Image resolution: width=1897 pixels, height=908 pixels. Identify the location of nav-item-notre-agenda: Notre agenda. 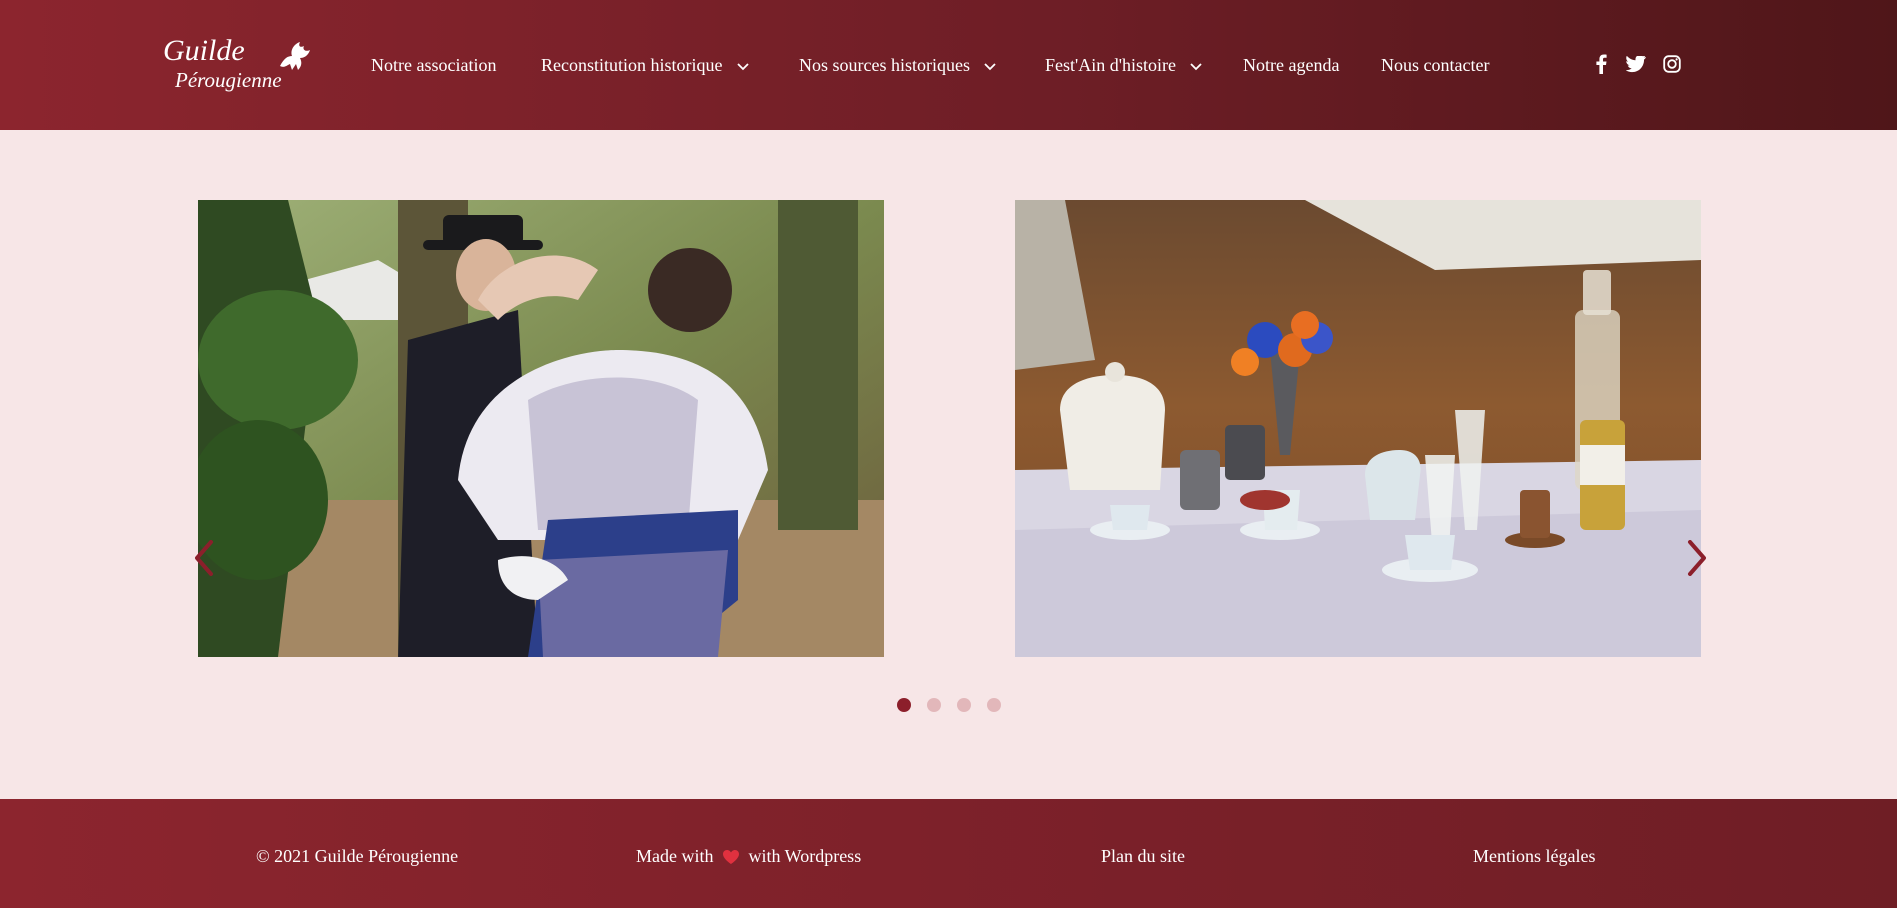
(1291, 65).